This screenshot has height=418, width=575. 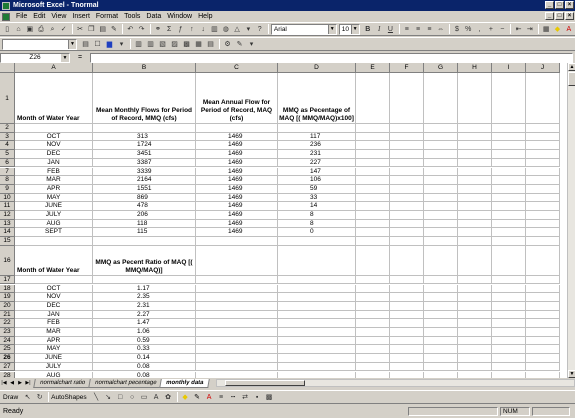 I want to click on cell-a15, so click(x=54, y=241).